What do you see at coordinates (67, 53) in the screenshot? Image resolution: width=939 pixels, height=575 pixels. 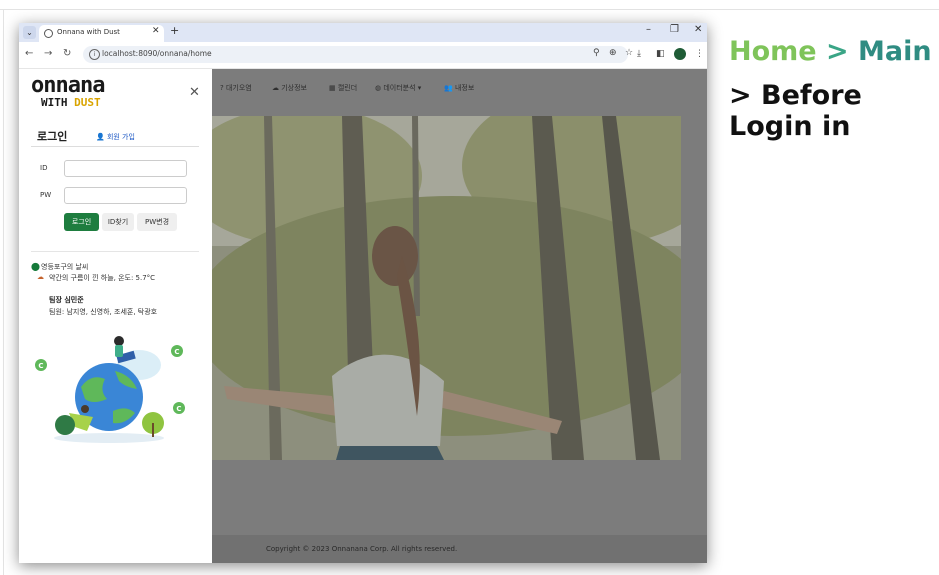 I see `reload-icon: ↻` at bounding box center [67, 53].